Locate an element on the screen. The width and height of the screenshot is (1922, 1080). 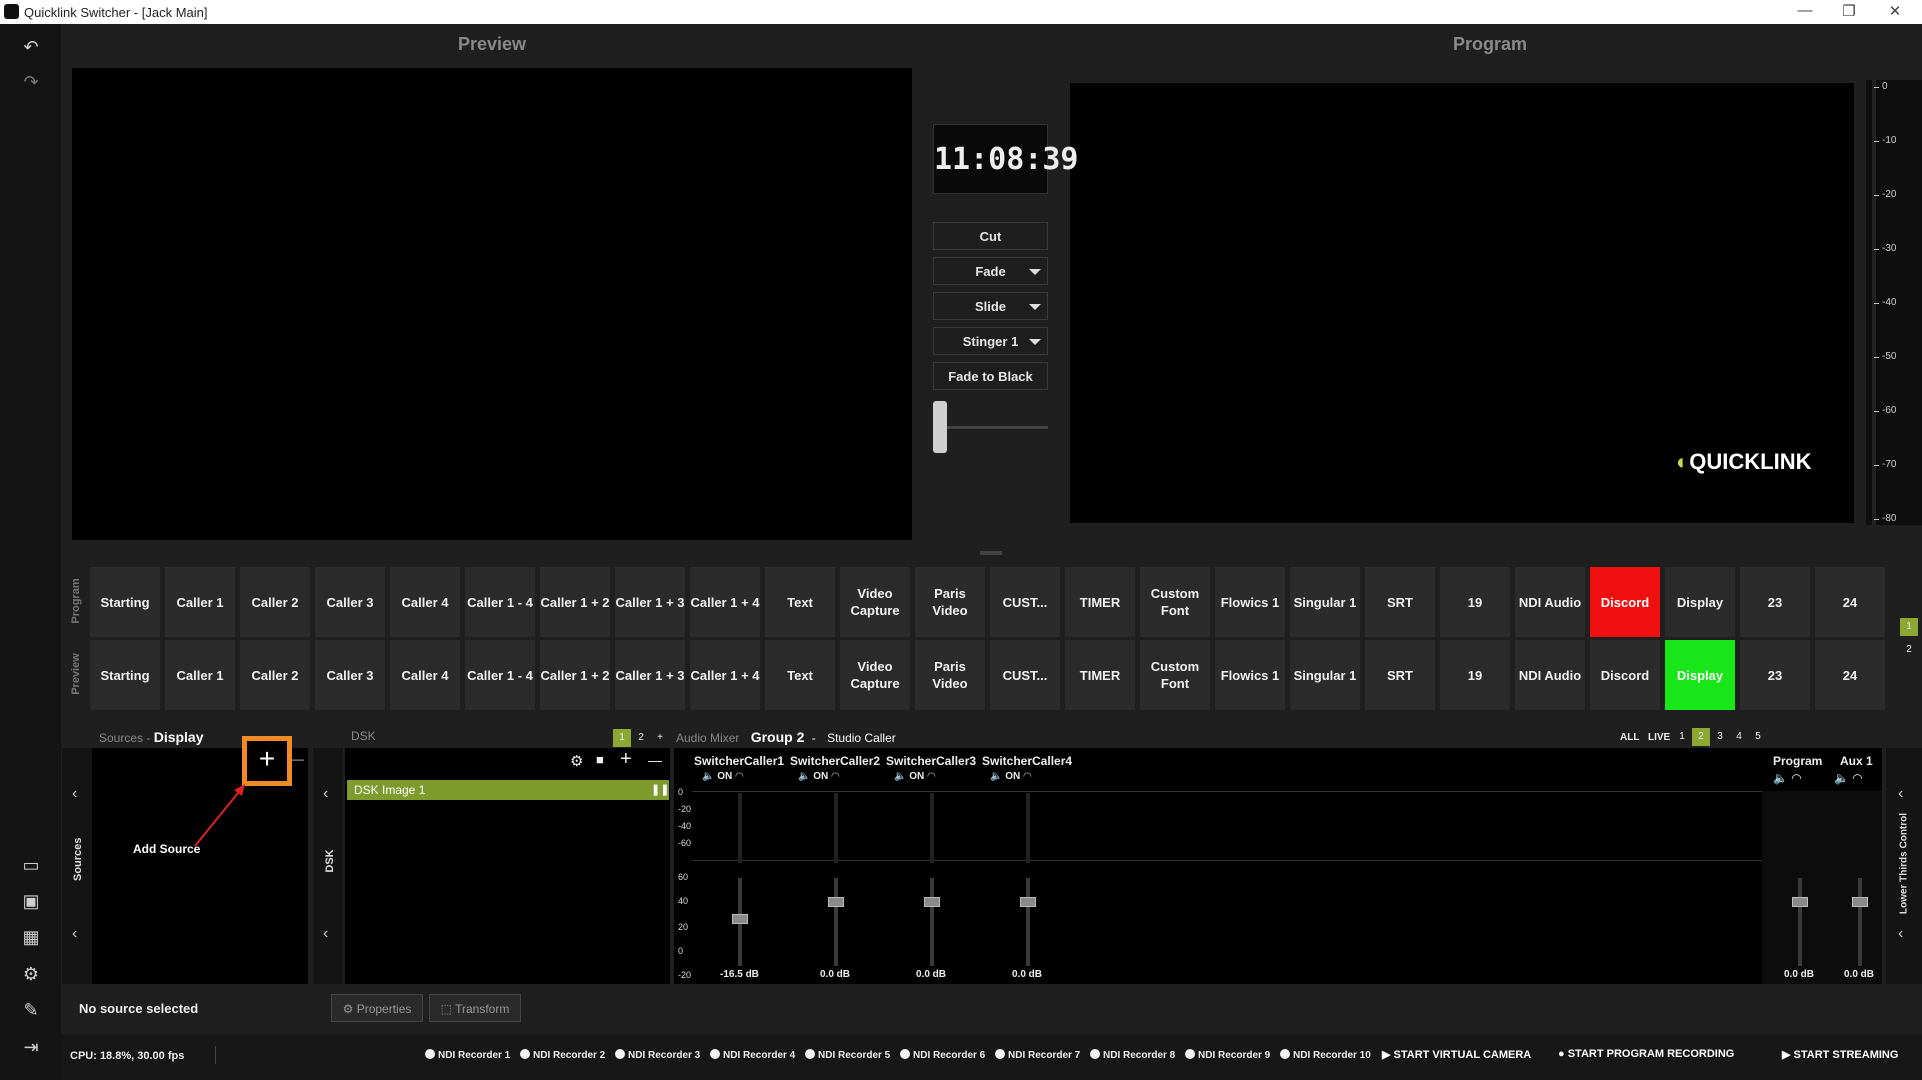
source-button: Caller 4 is located at coordinates (425, 602).